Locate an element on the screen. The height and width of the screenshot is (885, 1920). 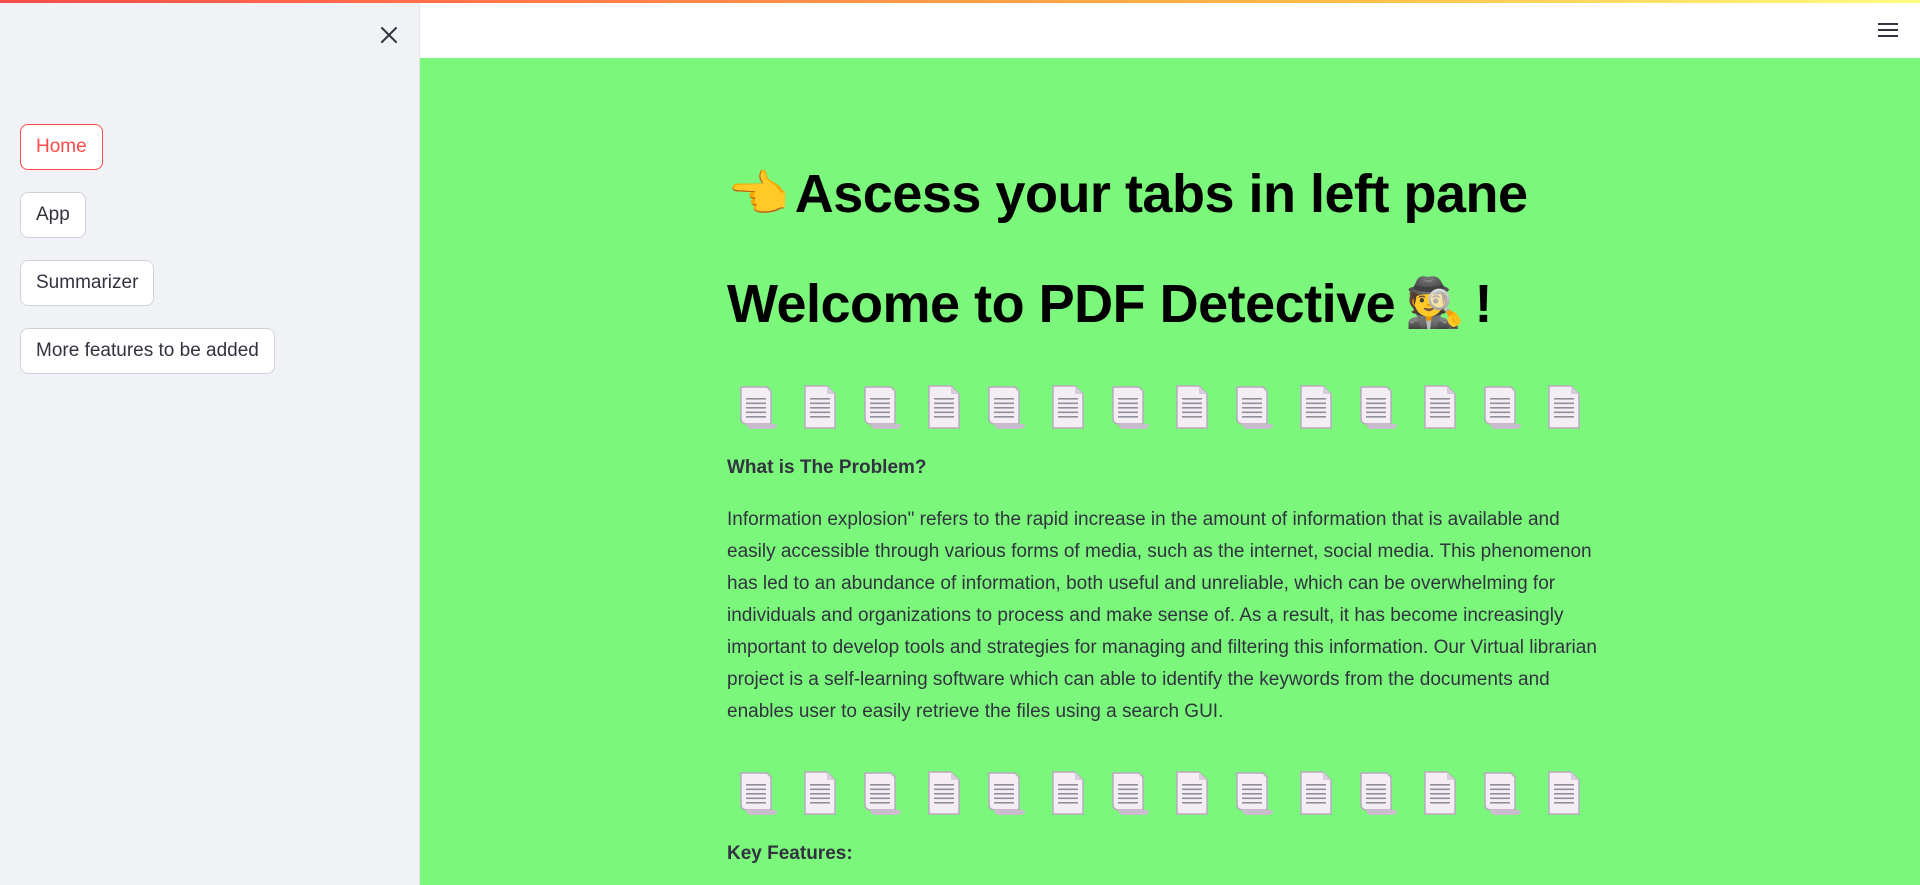
main-menu-button is located at coordinates (1888, 30).